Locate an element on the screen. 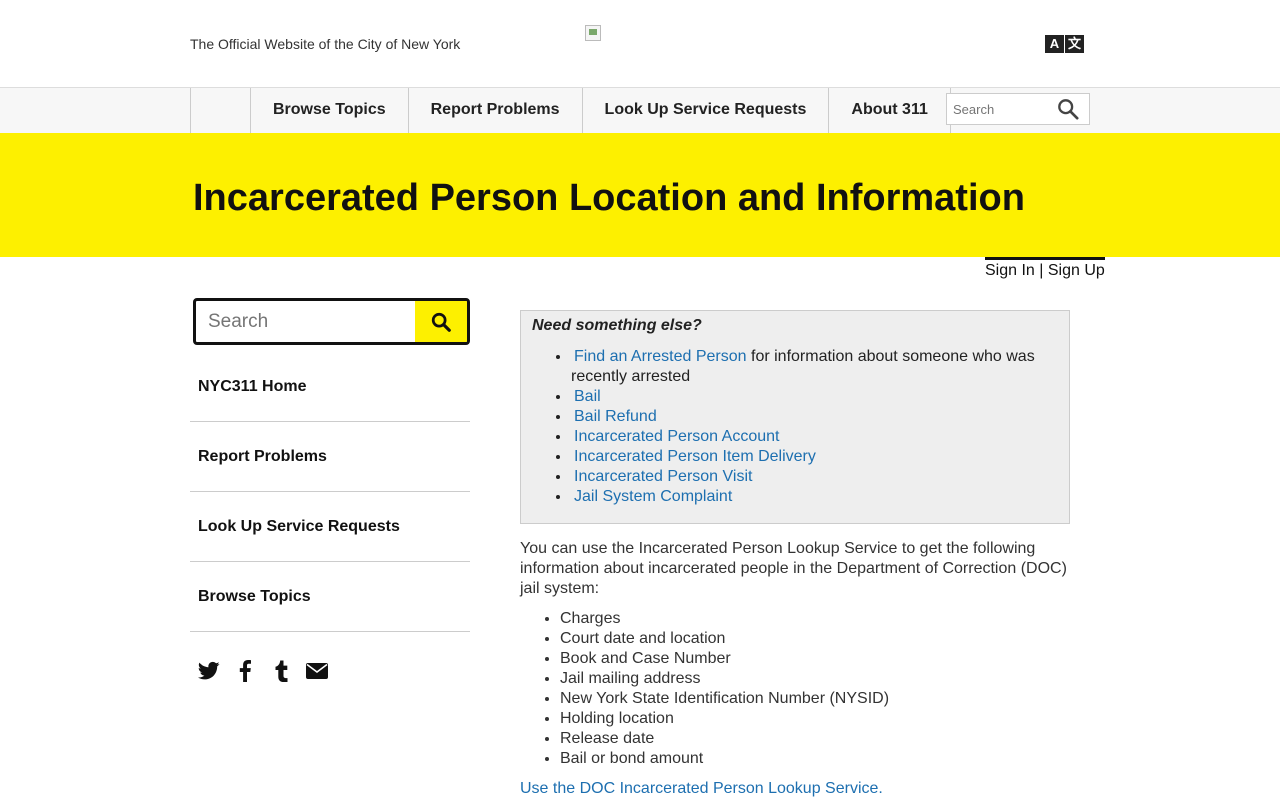  list-item: Release date is located at coordinates (724, 739).